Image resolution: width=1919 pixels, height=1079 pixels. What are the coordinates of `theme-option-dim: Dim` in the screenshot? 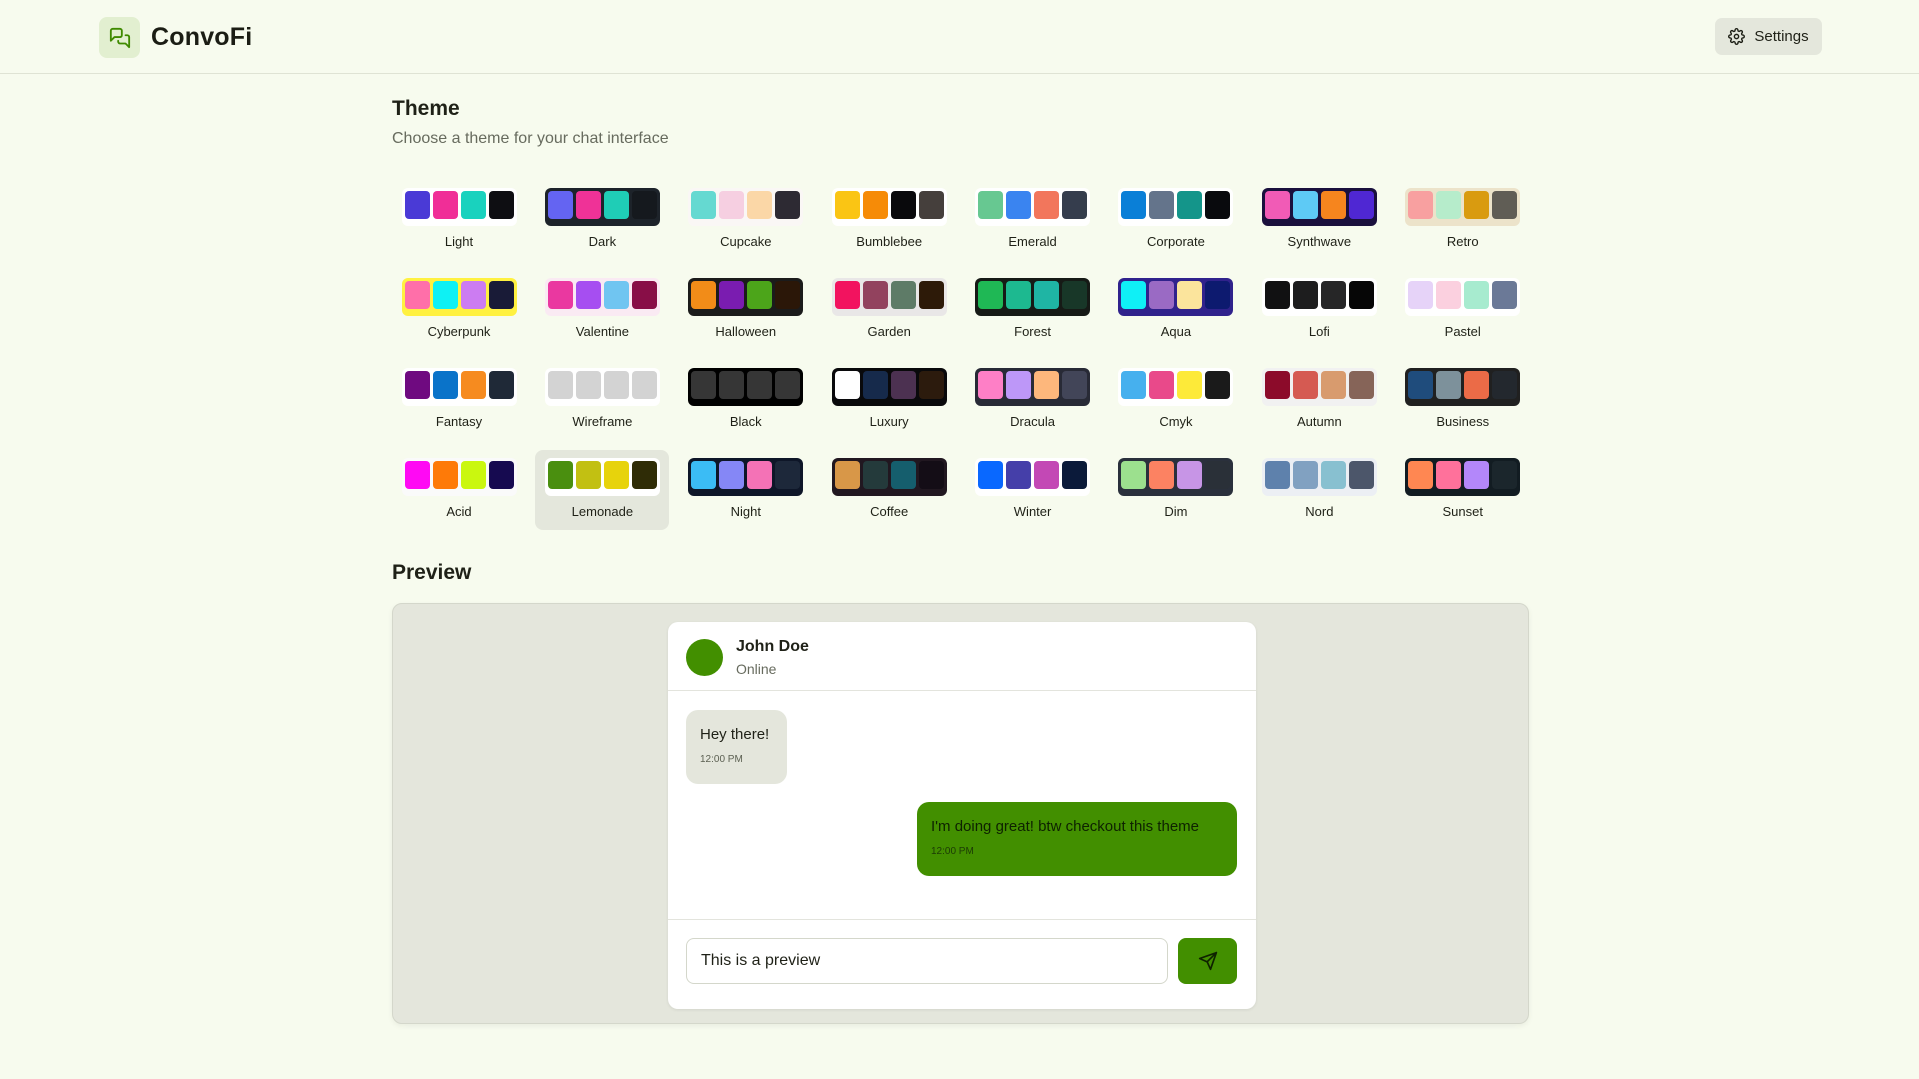 It's located at (1176, 490).